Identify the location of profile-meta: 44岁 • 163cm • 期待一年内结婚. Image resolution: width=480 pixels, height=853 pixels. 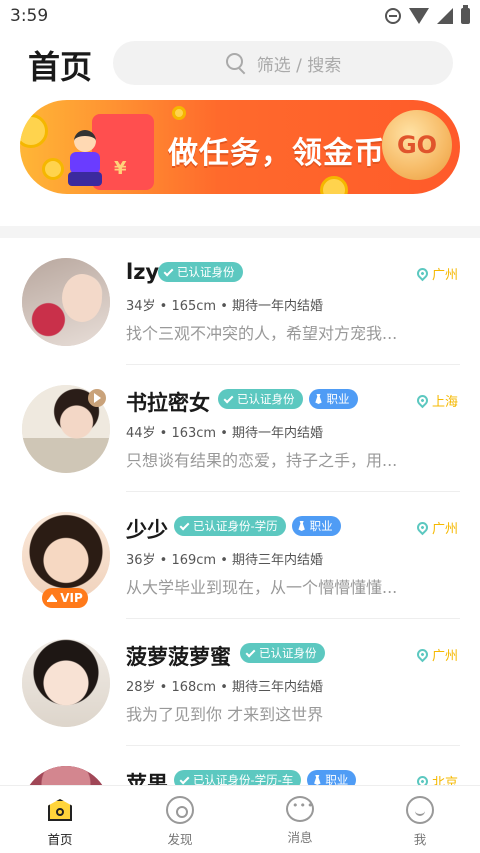
(225, 433).